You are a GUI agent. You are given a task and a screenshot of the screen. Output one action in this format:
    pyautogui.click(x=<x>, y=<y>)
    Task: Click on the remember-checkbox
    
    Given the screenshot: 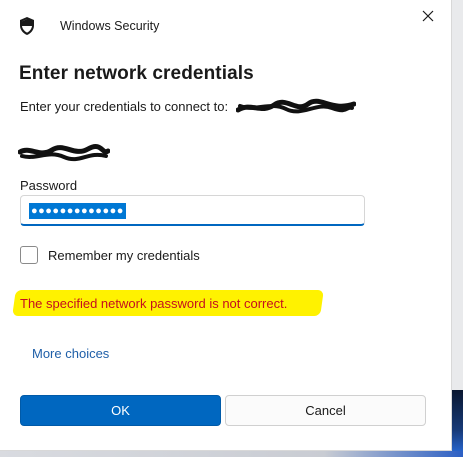 What is the action you would take?
    pyautogui.click(x=29, y=255)
    